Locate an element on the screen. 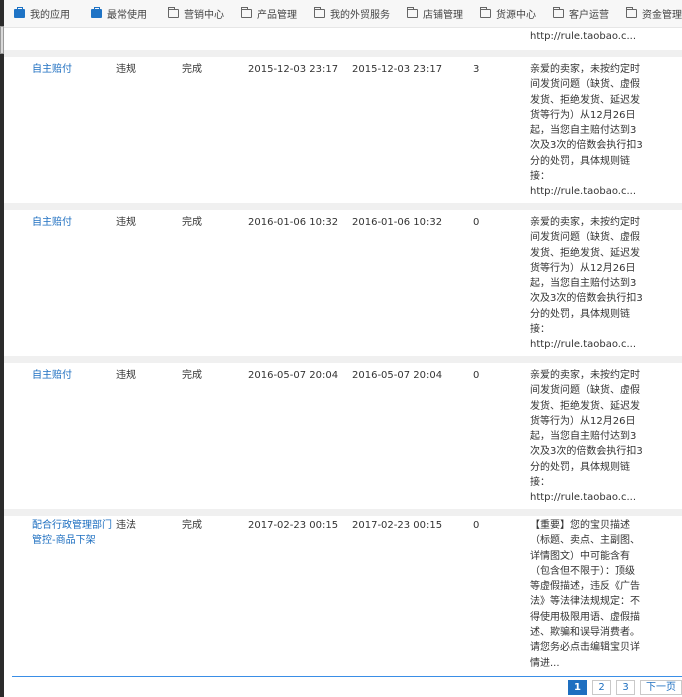  record-start-time: 2016-05-07 20:04 is located at coordinates (293, 375).